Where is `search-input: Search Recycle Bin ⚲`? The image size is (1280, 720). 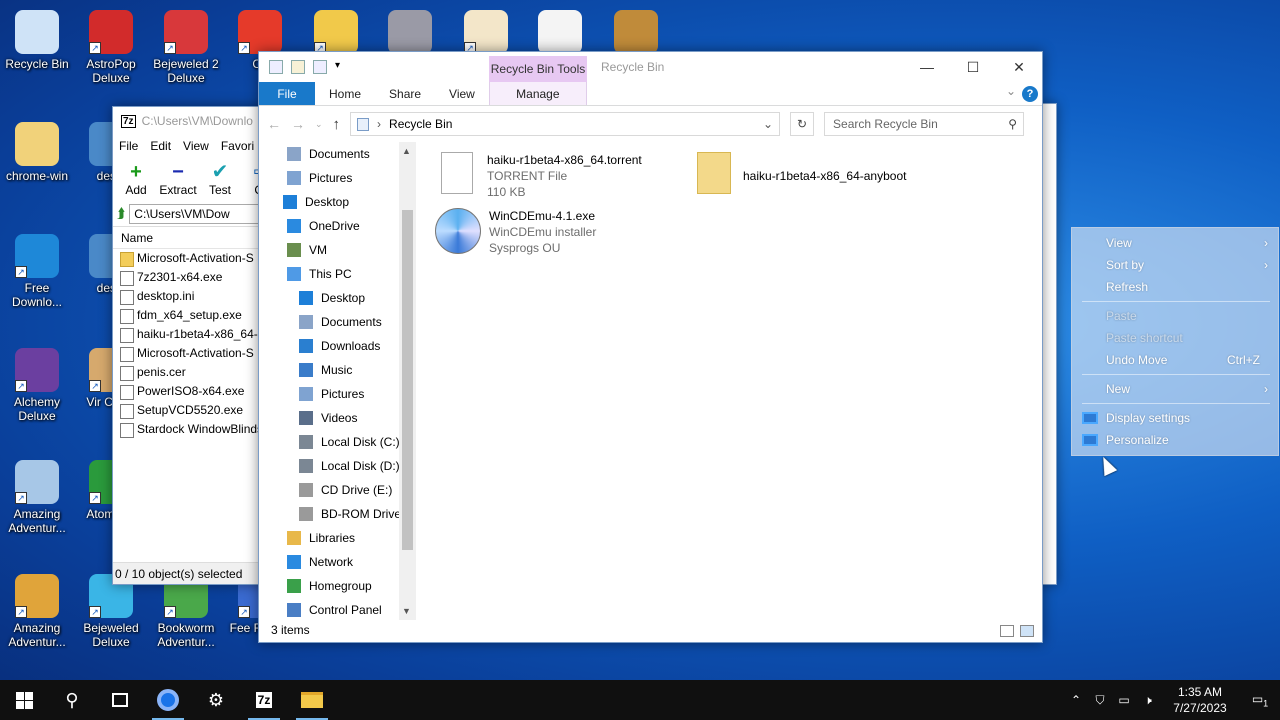 search-input: Search Recycle Bin ⚲ is located at coordinates (924, 124).